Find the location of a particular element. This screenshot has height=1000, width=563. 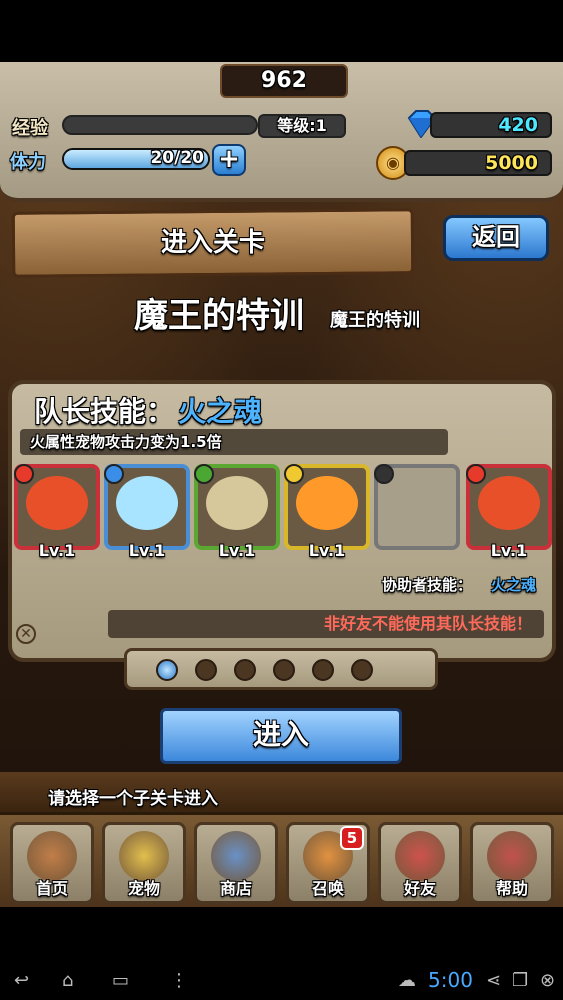

nav-item-help: 帮助 is located at coordinates (512, 863).